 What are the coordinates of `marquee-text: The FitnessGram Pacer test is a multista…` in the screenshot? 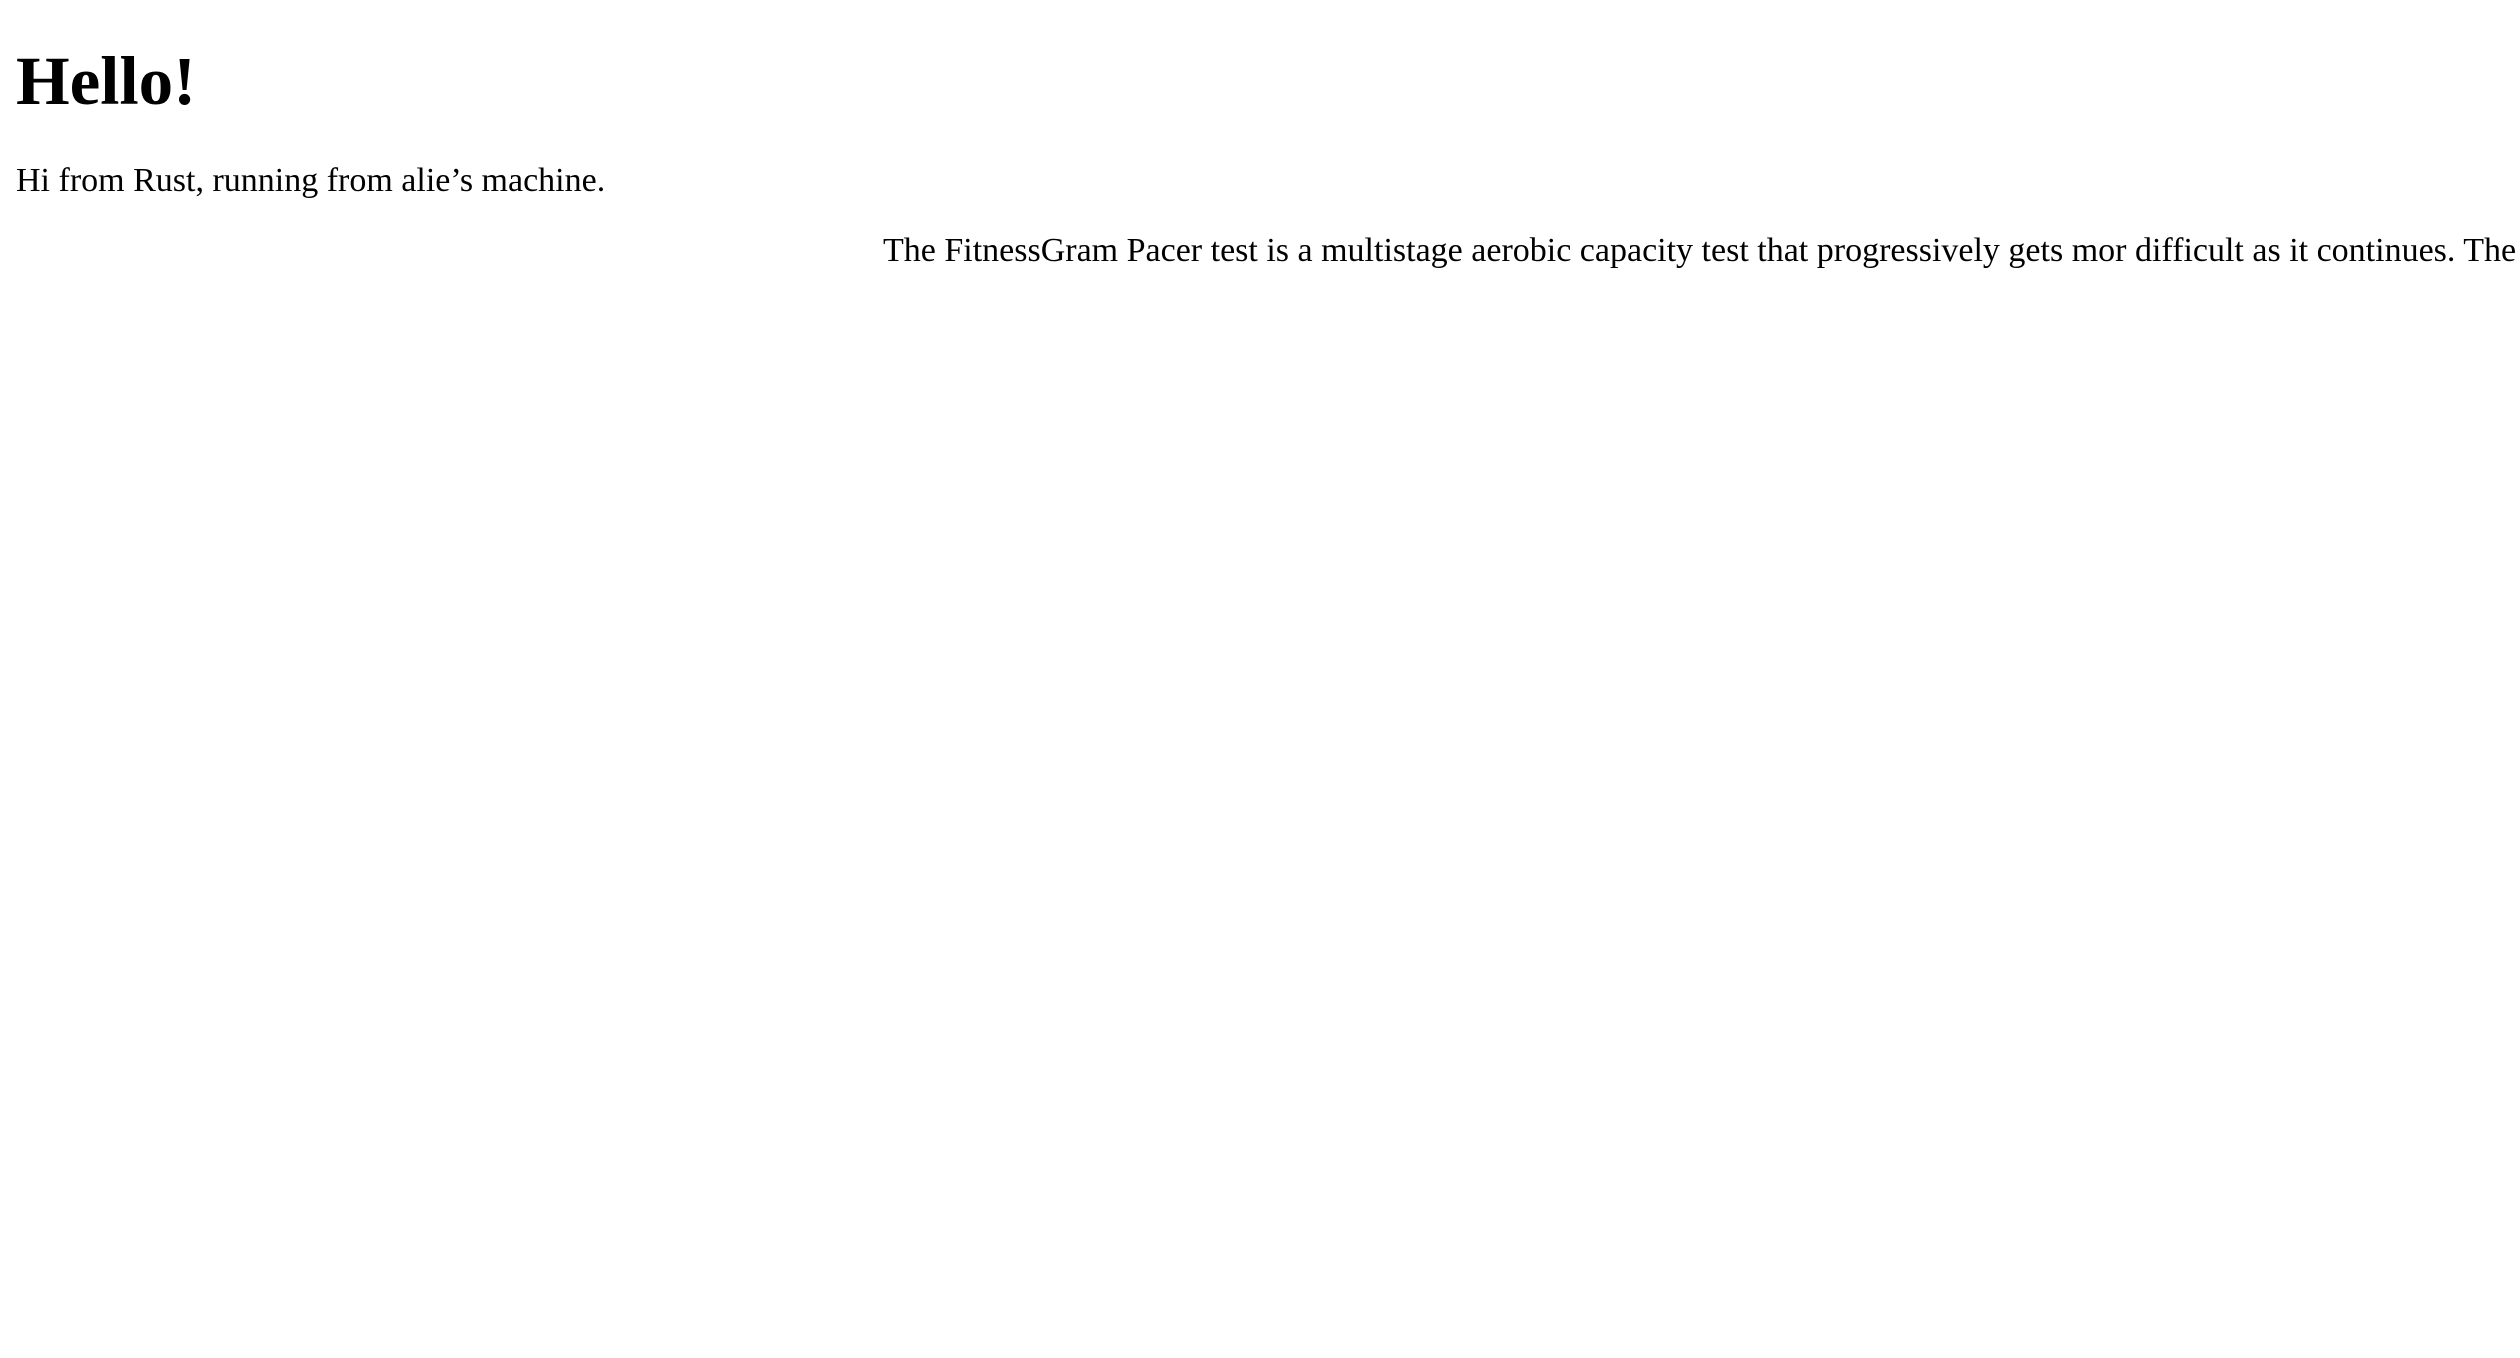 It's located at (1701, 250).